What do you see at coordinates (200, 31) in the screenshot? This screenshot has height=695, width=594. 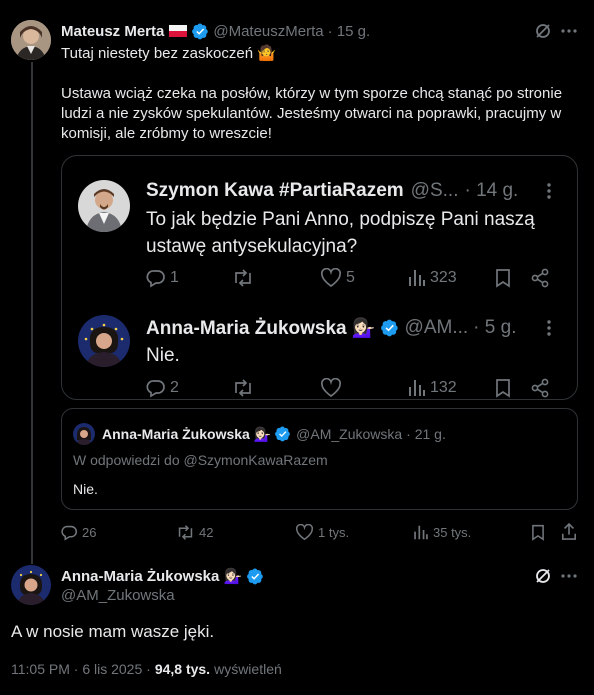 I see `verified-badge-icon` at bounding box center [200, 31].